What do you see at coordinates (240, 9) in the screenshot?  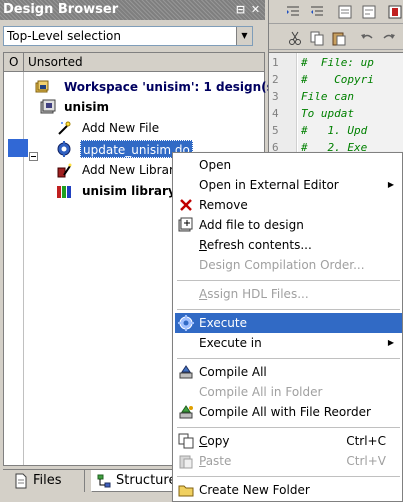 I see `pin-icon: ⊟` at bounding box center [240, 9].